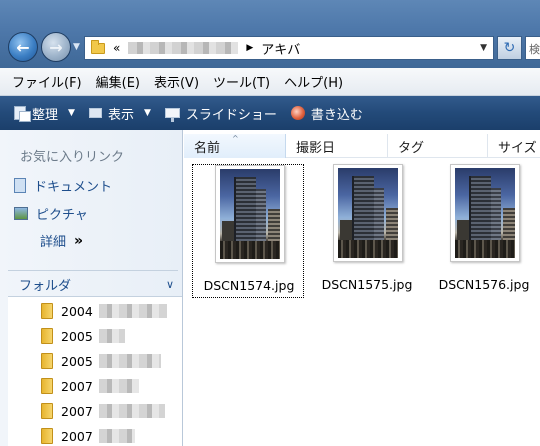 This screenshot has width=540, height=446. I want to click on address-bar: « ▶ アキバ ▼, so click(289, 48).